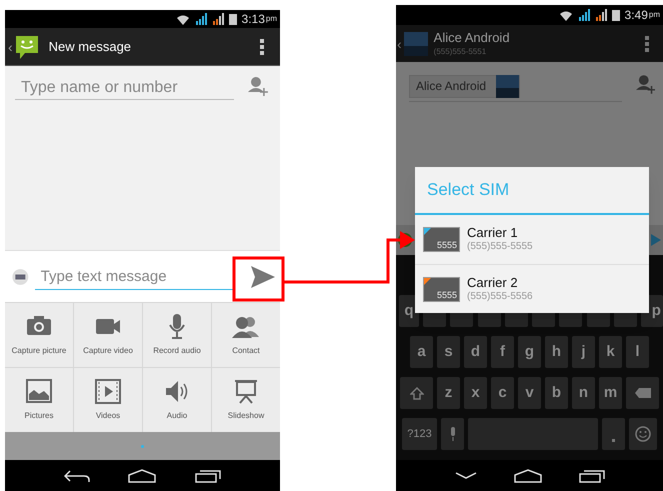  What do you see at coordinates (472, 38) in the screenshot?
I see `contact-name: Alice Android` at bounding box center [472, 38].